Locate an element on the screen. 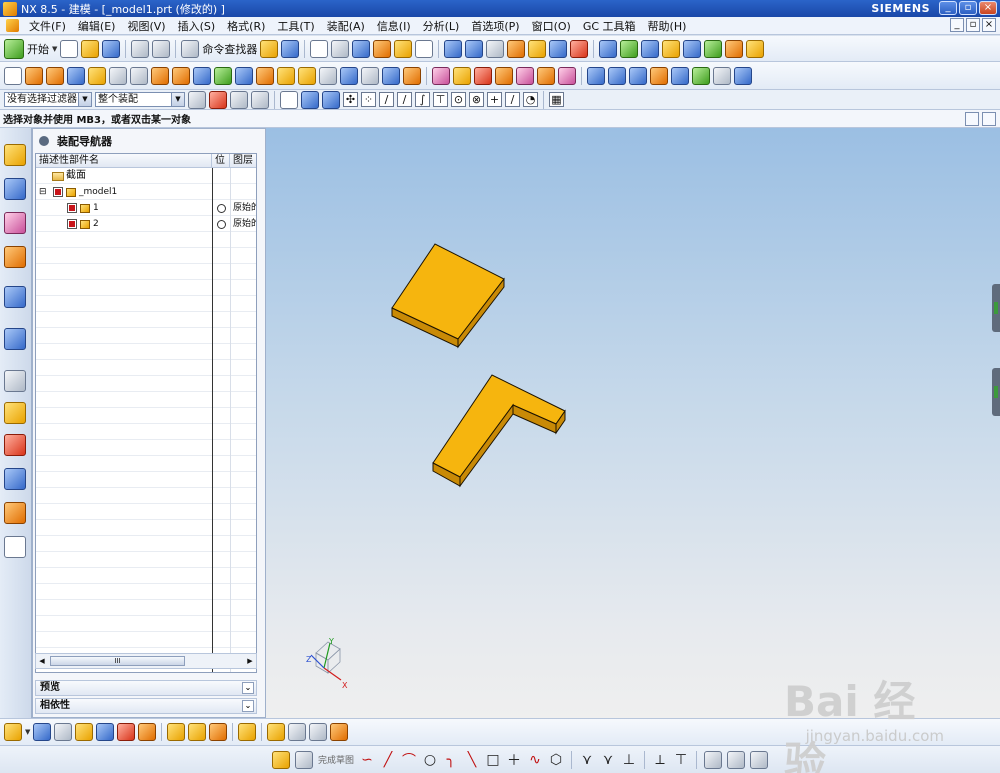 The height and width of the screenshot is (773, 1000). web-browser-icon is located at coordinates (15, 297).